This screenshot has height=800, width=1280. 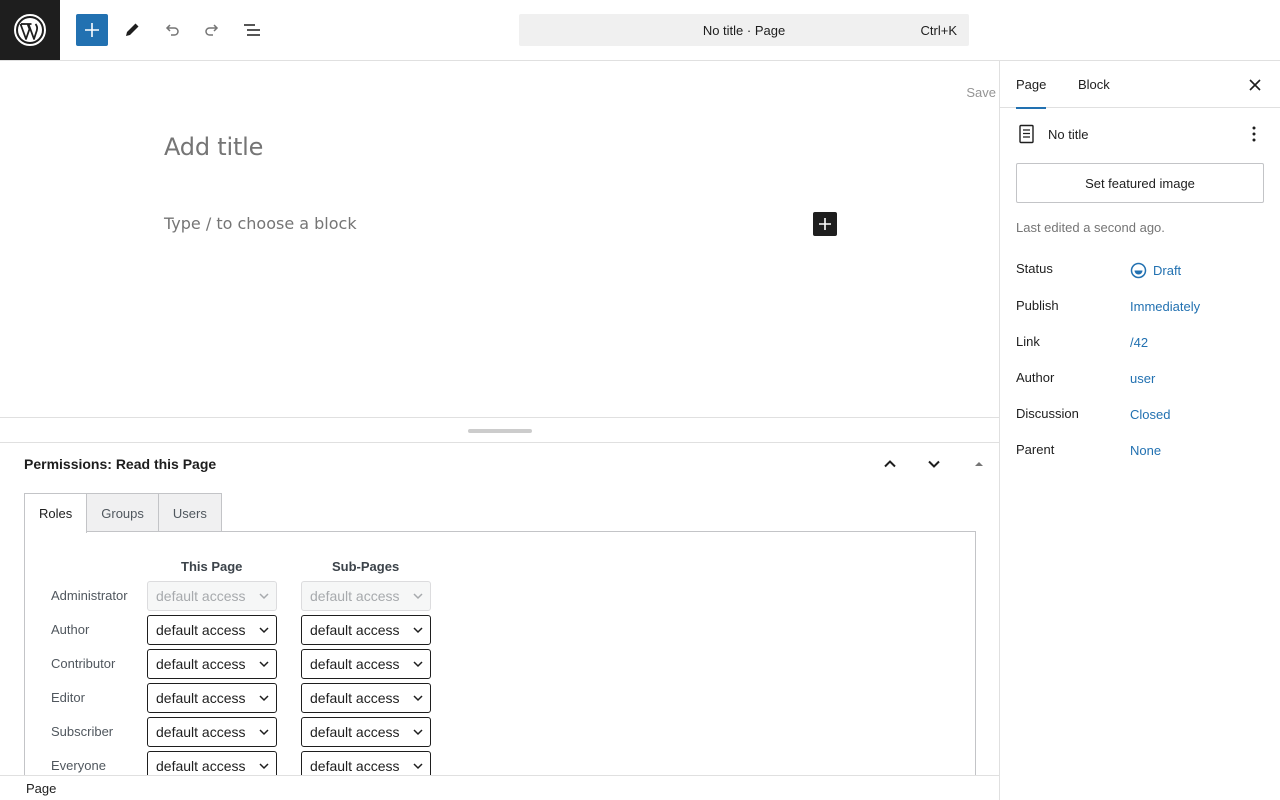 I want to click on more-vertical-icon, so click(x=1254, y=134).